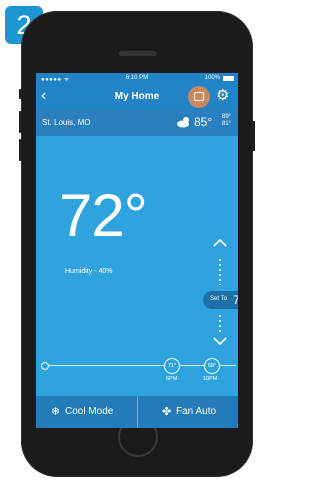 The height and width of the screenshot is (484, 320). What do you see at coordinates (138, 53) in the screenshot?
I see `speaker-grille` at bounding box center [138, 53].